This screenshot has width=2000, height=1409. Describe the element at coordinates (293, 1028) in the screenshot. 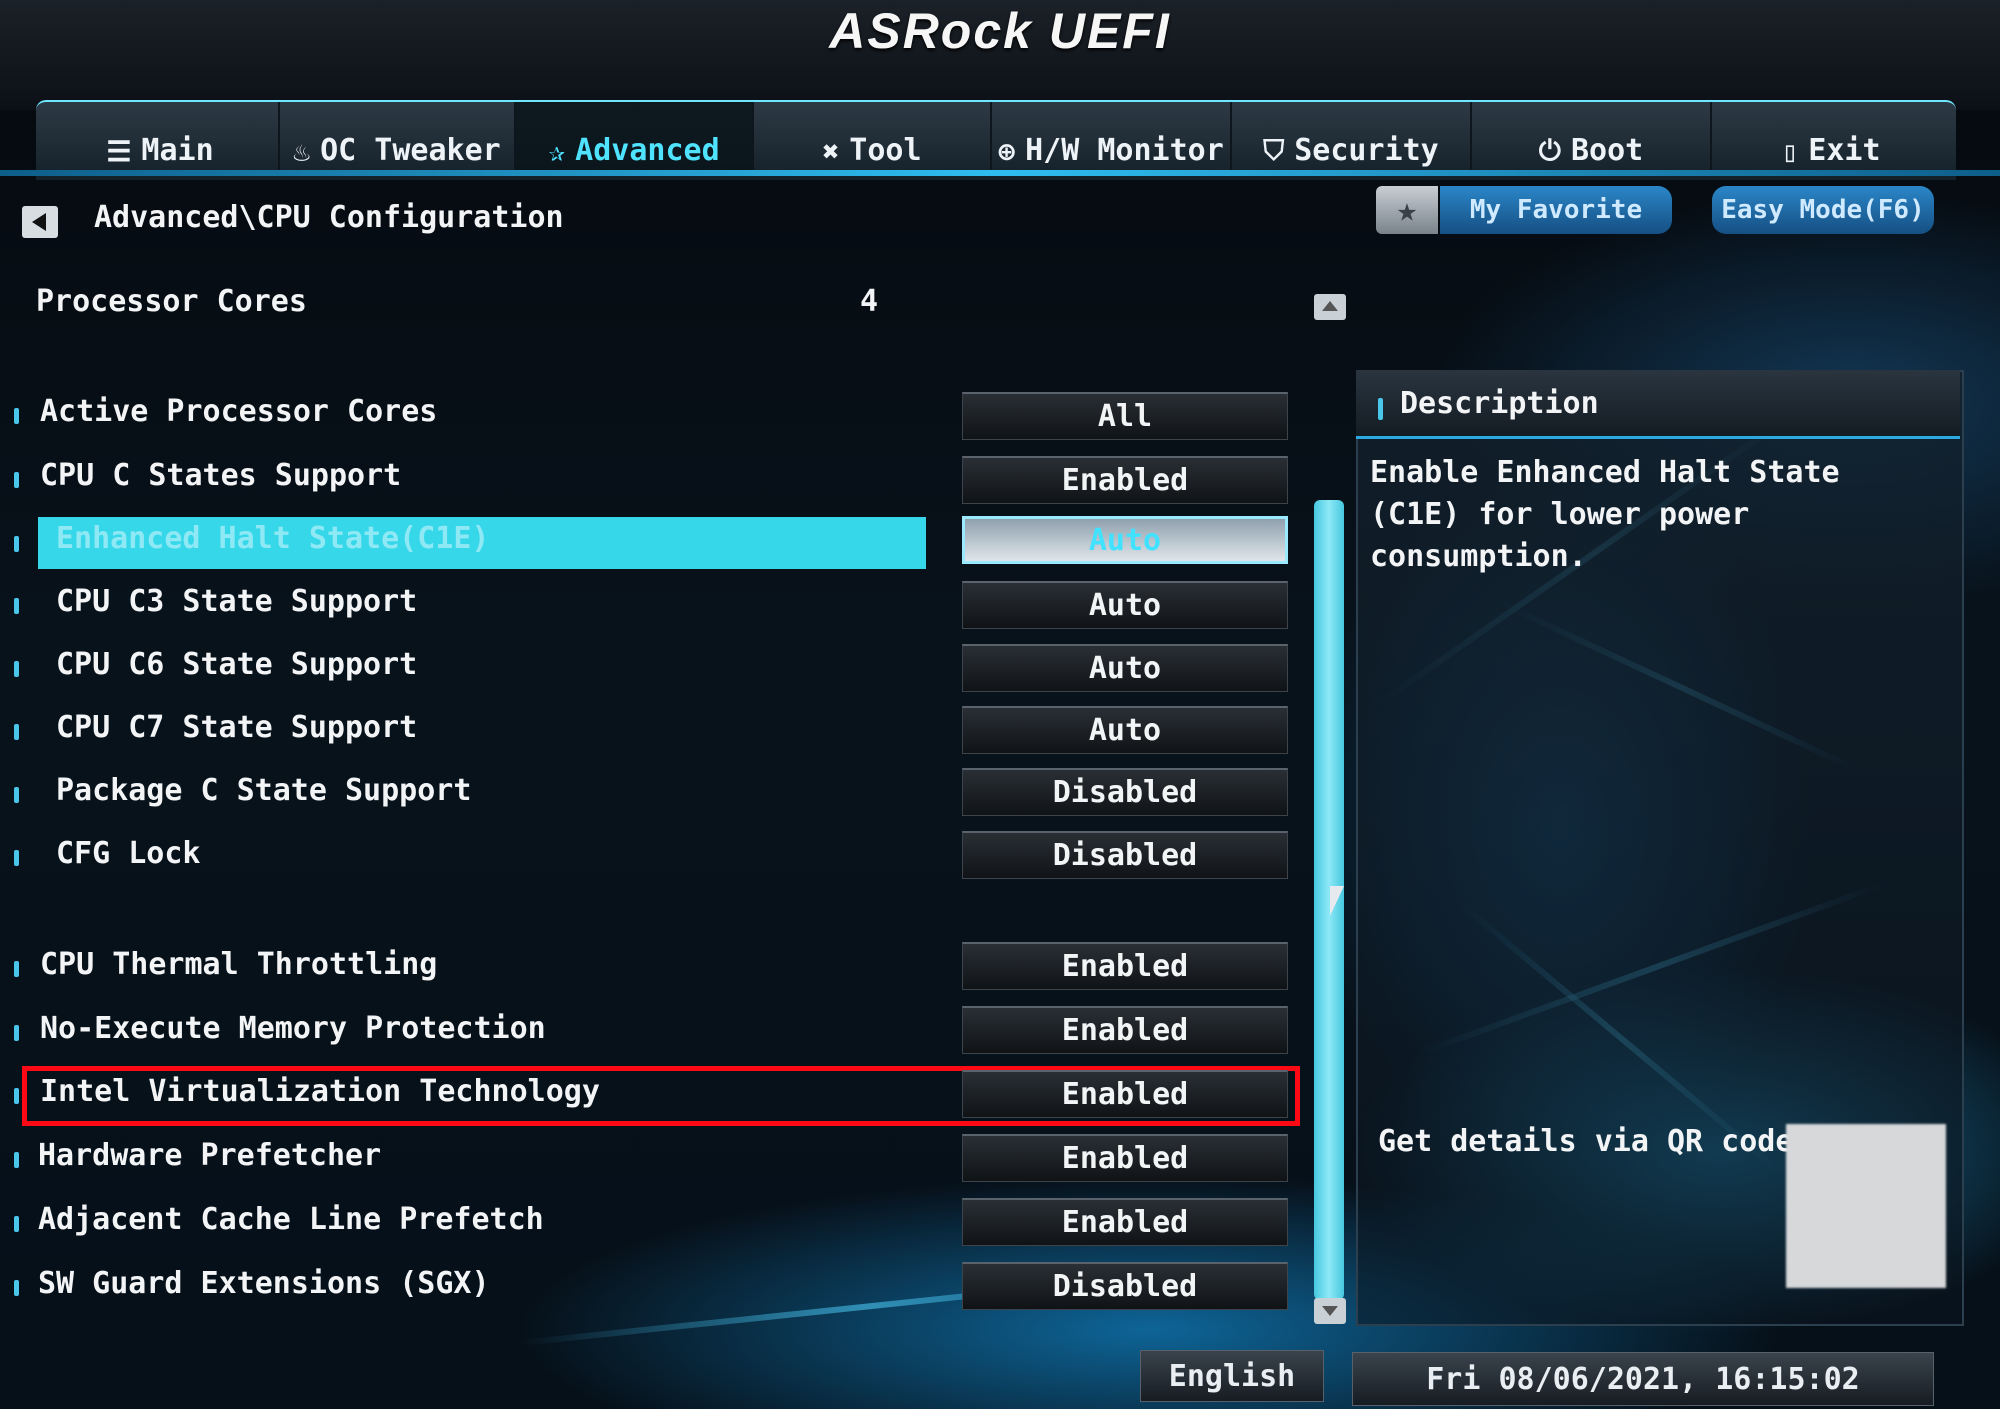

I see `setting-label: No-Execute Memory Protection` at that location.